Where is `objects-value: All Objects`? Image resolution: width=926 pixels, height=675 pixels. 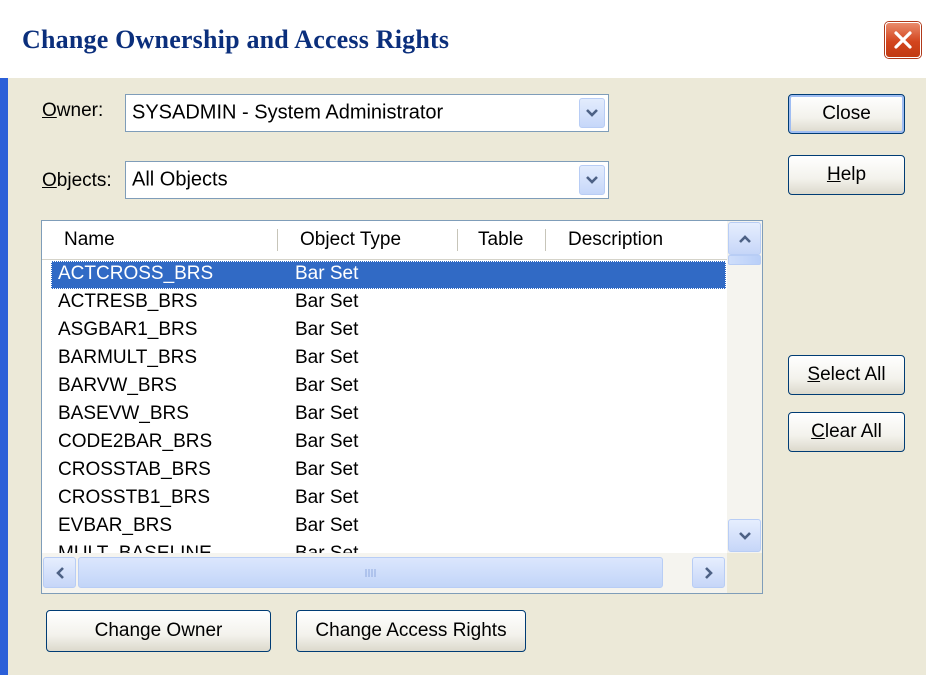 objects-value: All Objects is located at coordinates (180, 179).